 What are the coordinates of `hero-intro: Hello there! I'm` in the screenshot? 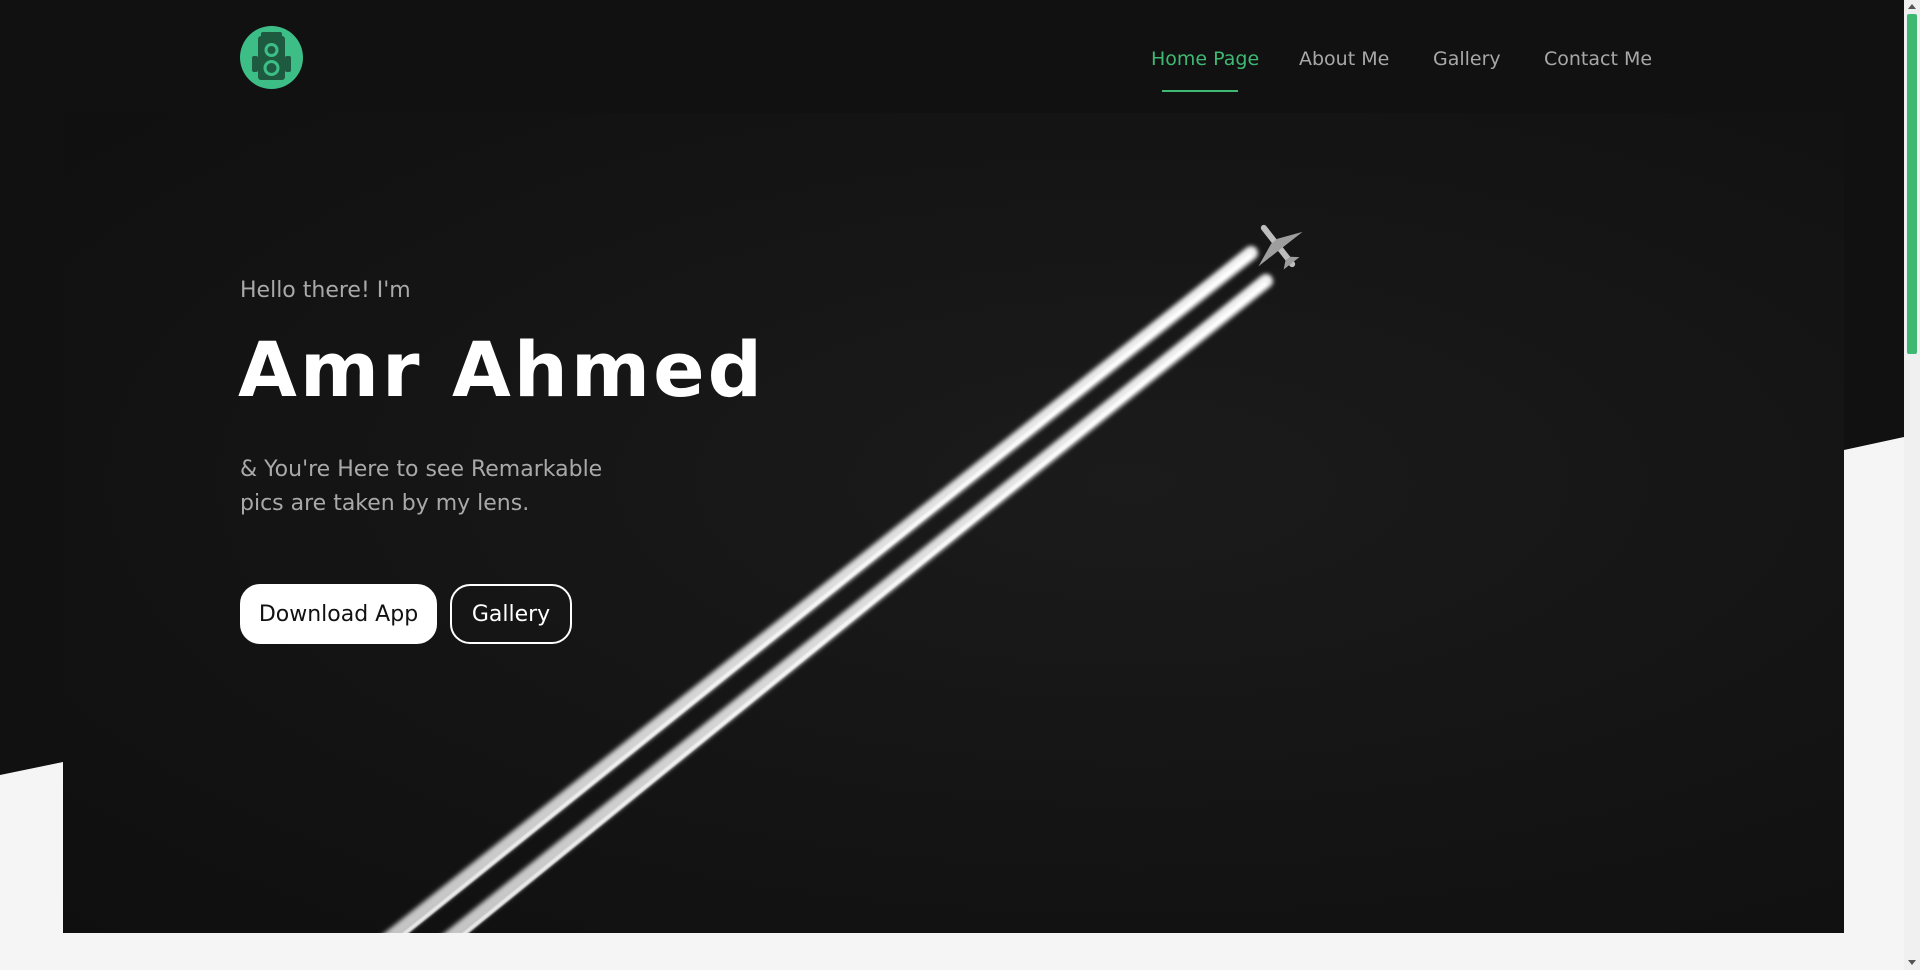 It's located at (325, 290).